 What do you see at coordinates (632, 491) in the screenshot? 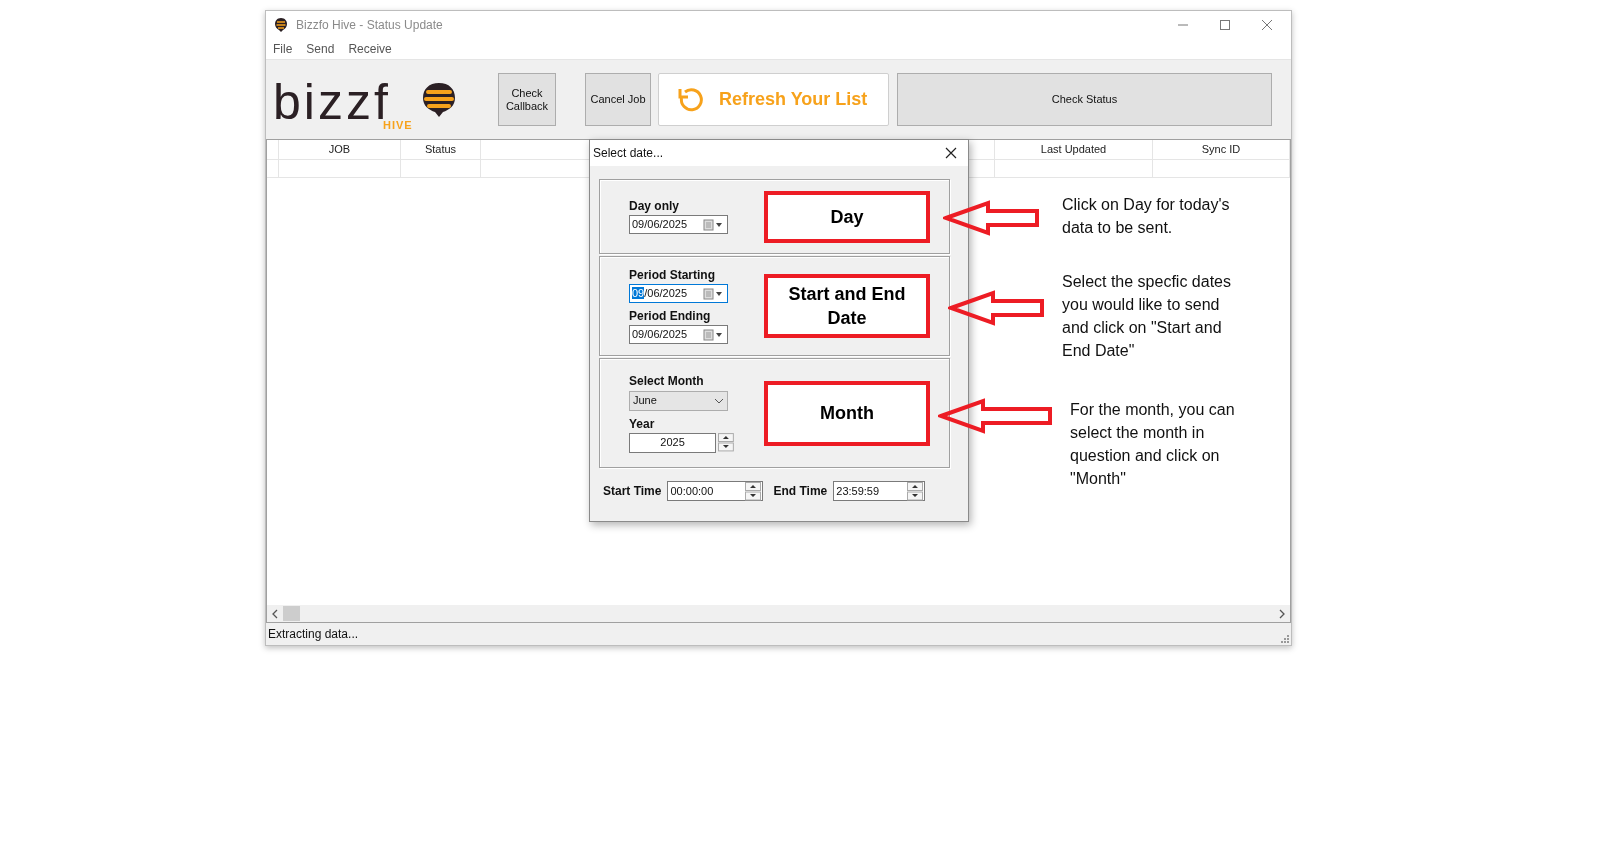
I see `field-label: Start Time` at bounding box center [632, 491].